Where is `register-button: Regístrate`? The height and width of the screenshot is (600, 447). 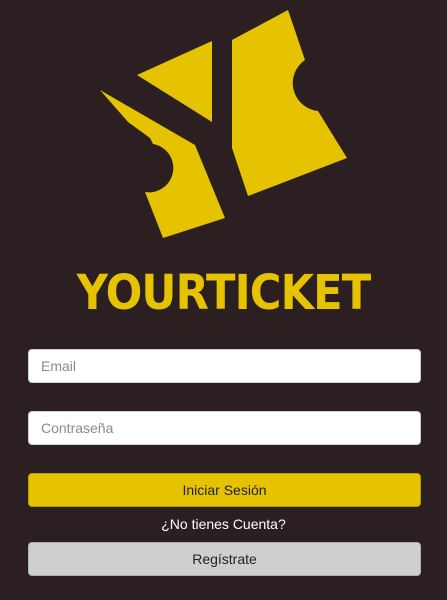
register-button: Regístrate is located at coordinates (224, 559).